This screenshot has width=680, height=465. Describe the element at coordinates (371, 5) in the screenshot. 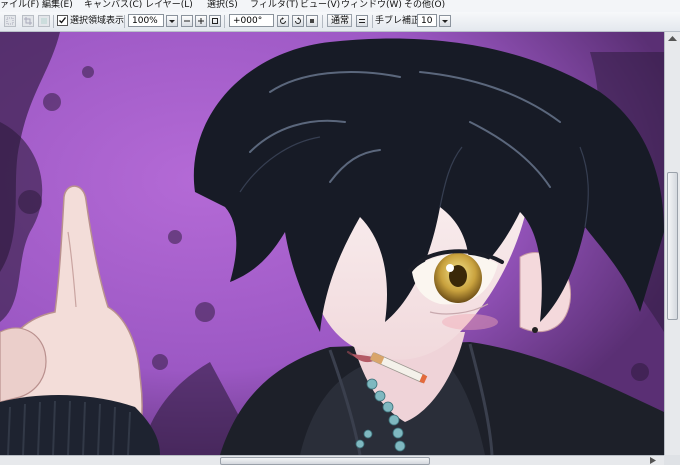

I see `menu-window: ウィンドウ(W)` at that location.